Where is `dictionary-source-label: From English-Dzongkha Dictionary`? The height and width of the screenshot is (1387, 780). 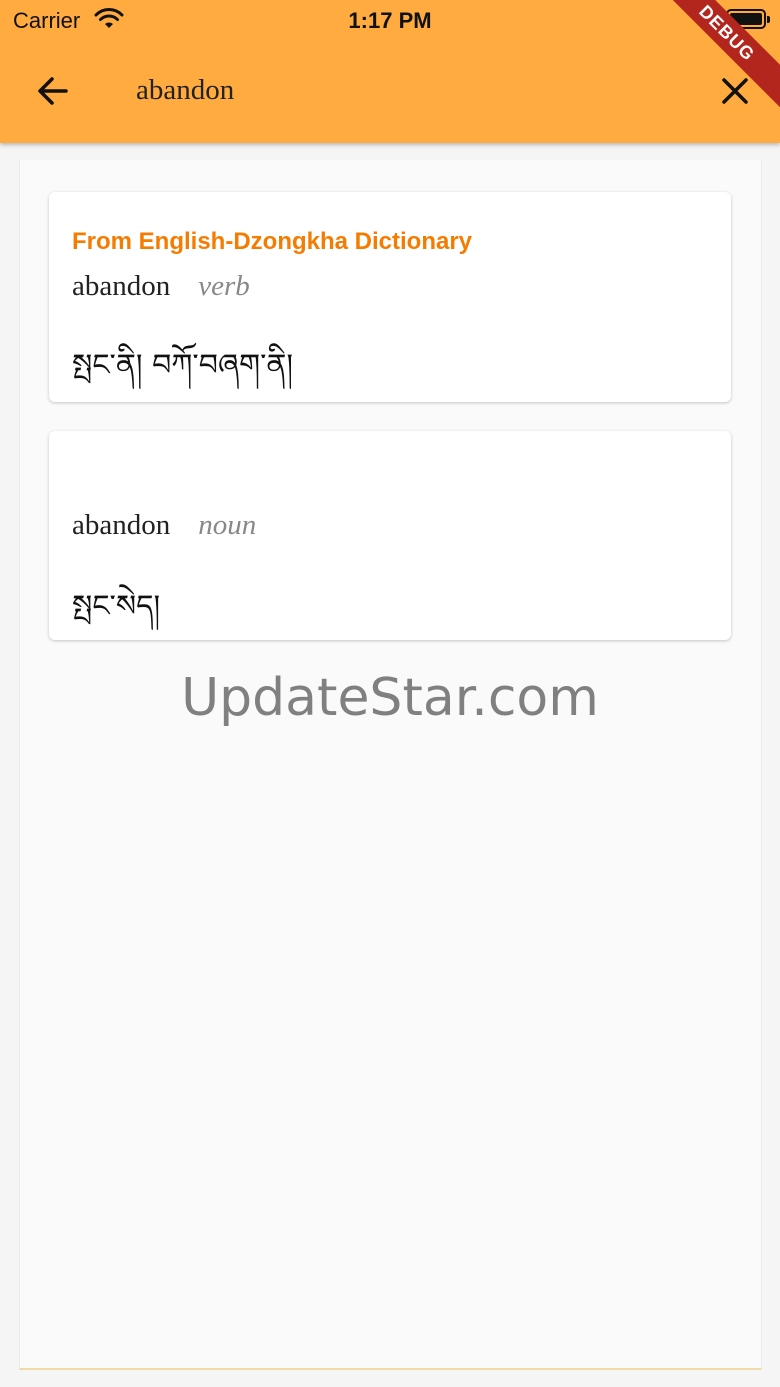
dictionary-source-label: From English-Dzongkha Dictionary is located at coordinates (272, 241).